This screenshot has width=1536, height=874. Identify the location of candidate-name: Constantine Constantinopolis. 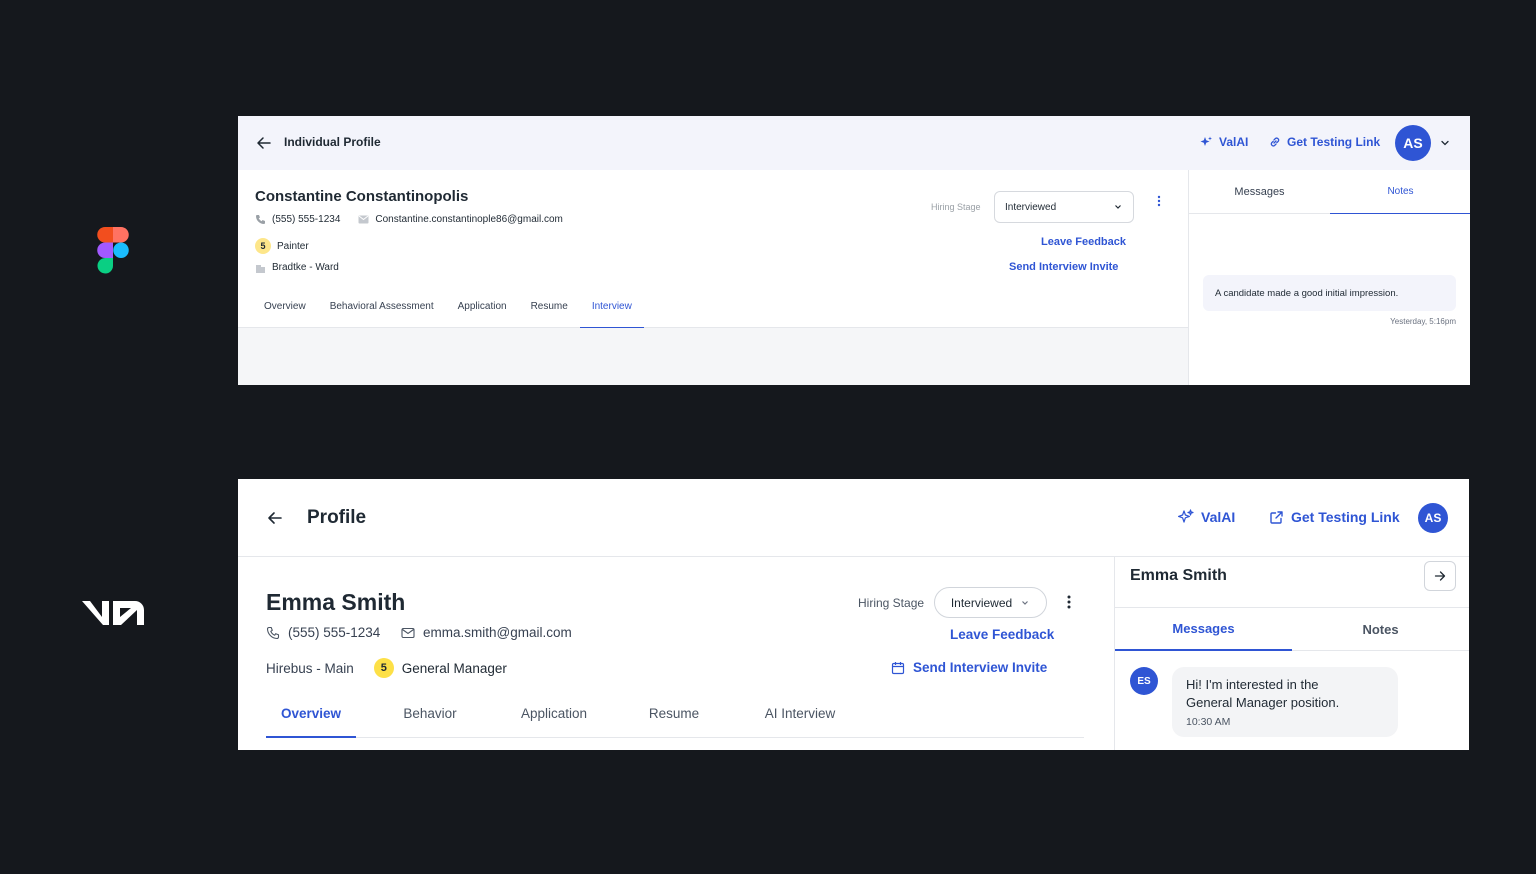
(362, 196).